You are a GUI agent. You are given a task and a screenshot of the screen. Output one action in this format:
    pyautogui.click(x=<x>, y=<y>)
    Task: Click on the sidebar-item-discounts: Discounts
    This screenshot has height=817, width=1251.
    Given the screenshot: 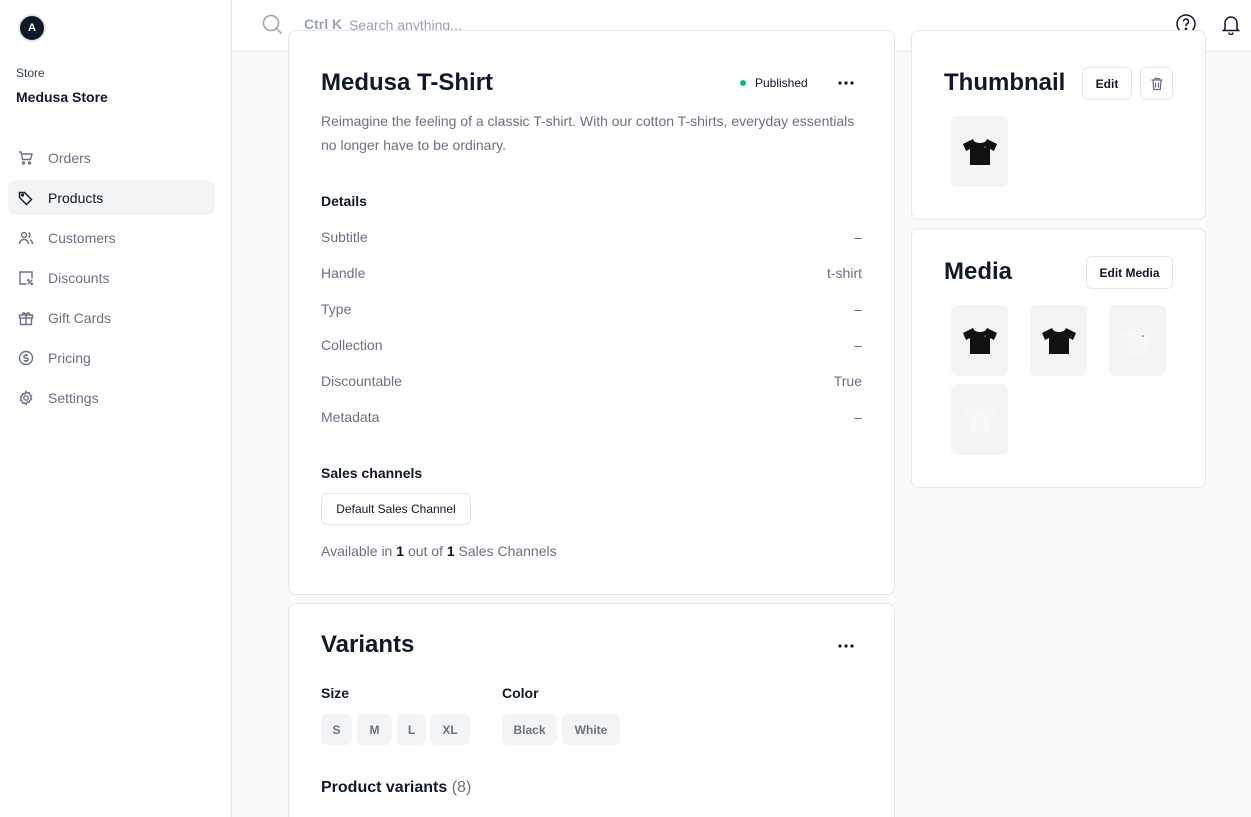 What is the action you would take?
    pyautogui.click(x=111, y=277)
    